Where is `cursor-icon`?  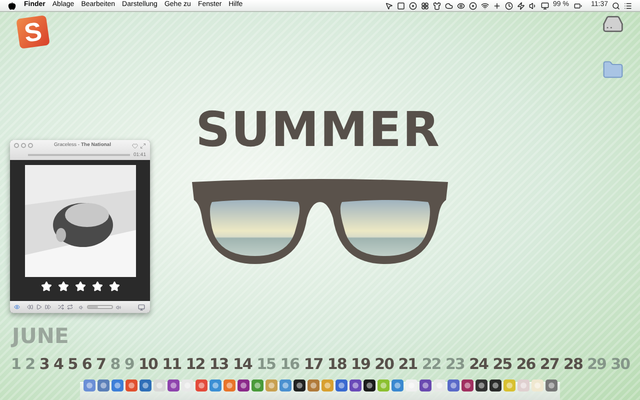 cursor-icon is located at coordinates (389, 6).